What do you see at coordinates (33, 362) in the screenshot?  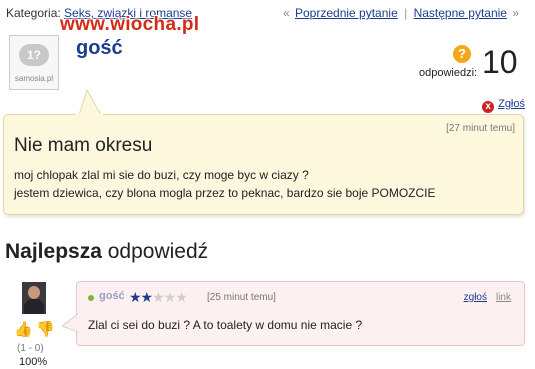 I see `vote-percent: 100%` at bounding box center [33, 362].